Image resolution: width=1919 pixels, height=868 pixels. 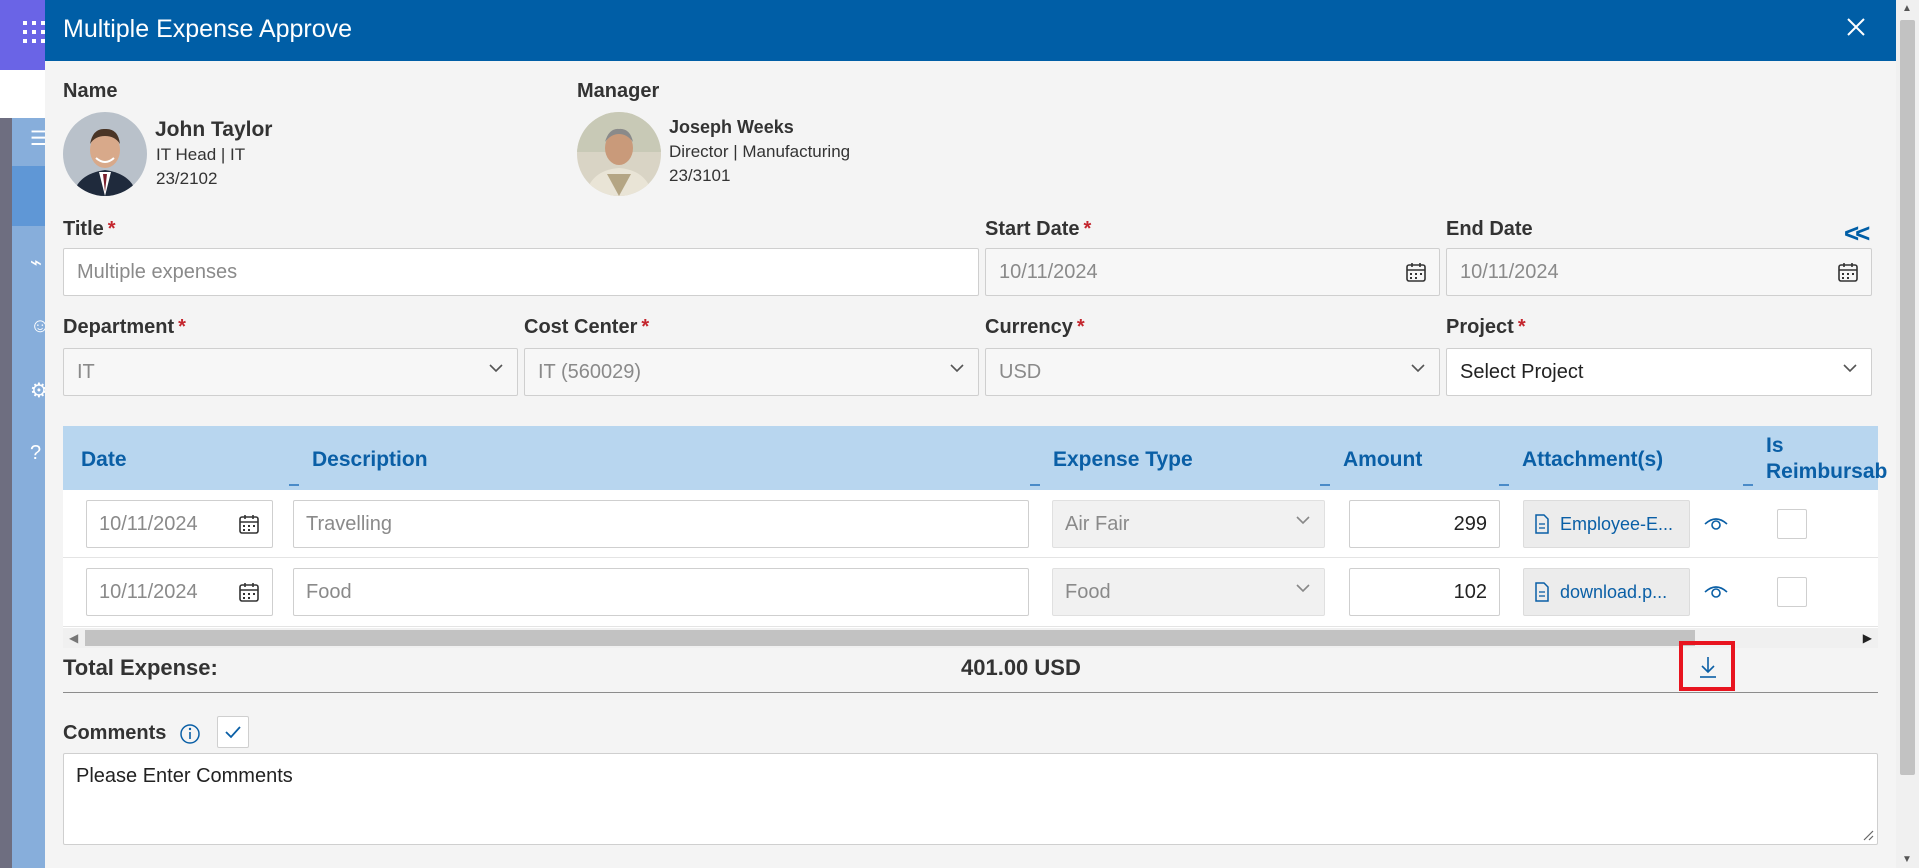 What do you see at coordinates (618, 91) in the screenshot?
I see `manager-label: Manager` at bounding box center [618, 91].